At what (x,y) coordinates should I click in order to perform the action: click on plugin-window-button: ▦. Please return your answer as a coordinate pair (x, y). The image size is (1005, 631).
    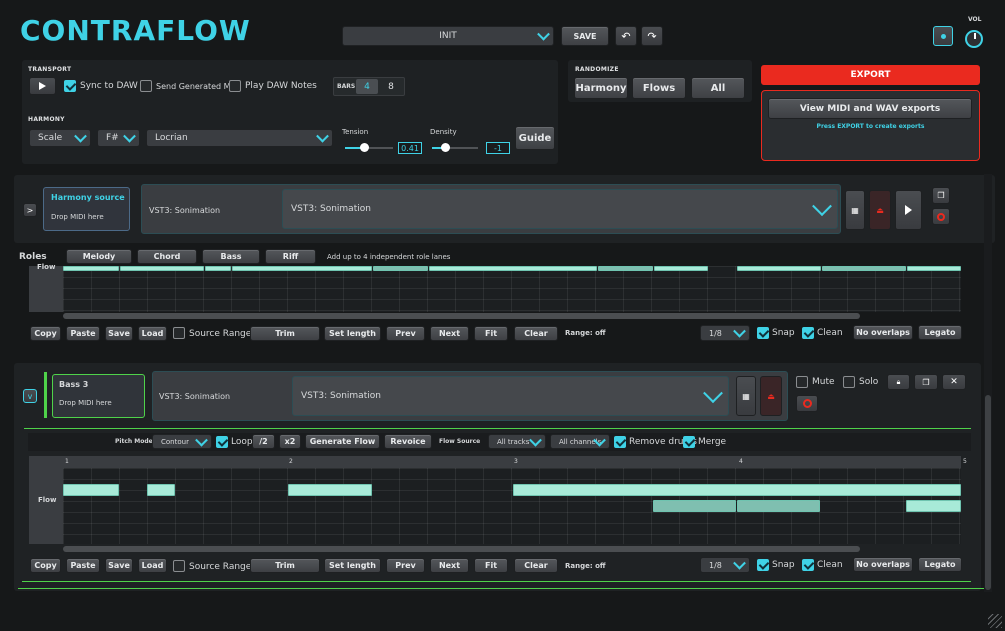
    Looking at the image, I should click on (855, 210).